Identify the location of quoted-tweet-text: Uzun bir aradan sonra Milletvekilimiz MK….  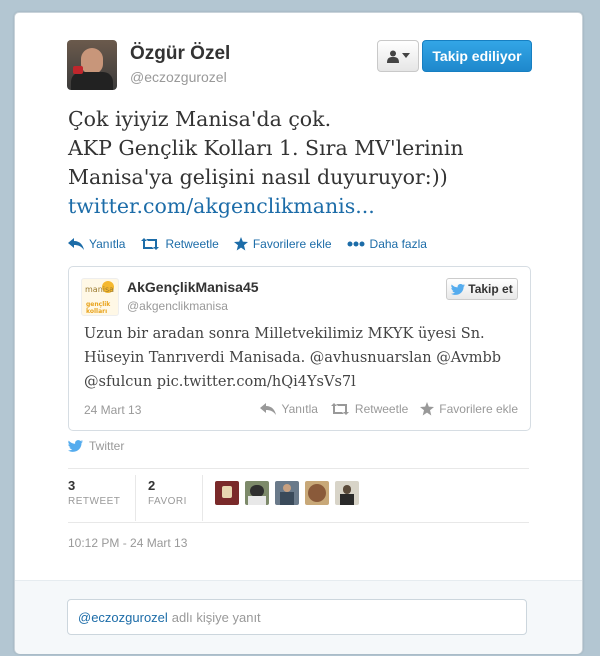
(304, 358).